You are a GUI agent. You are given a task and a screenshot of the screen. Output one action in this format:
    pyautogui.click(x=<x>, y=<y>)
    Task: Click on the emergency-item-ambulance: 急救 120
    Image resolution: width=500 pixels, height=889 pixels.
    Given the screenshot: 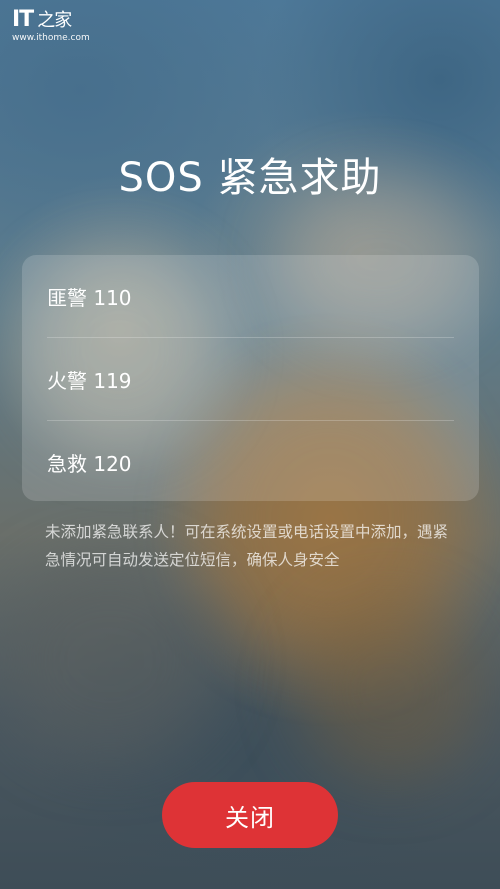 What is the action you would take?
    pyautogui.click(x=250, y=462)
    